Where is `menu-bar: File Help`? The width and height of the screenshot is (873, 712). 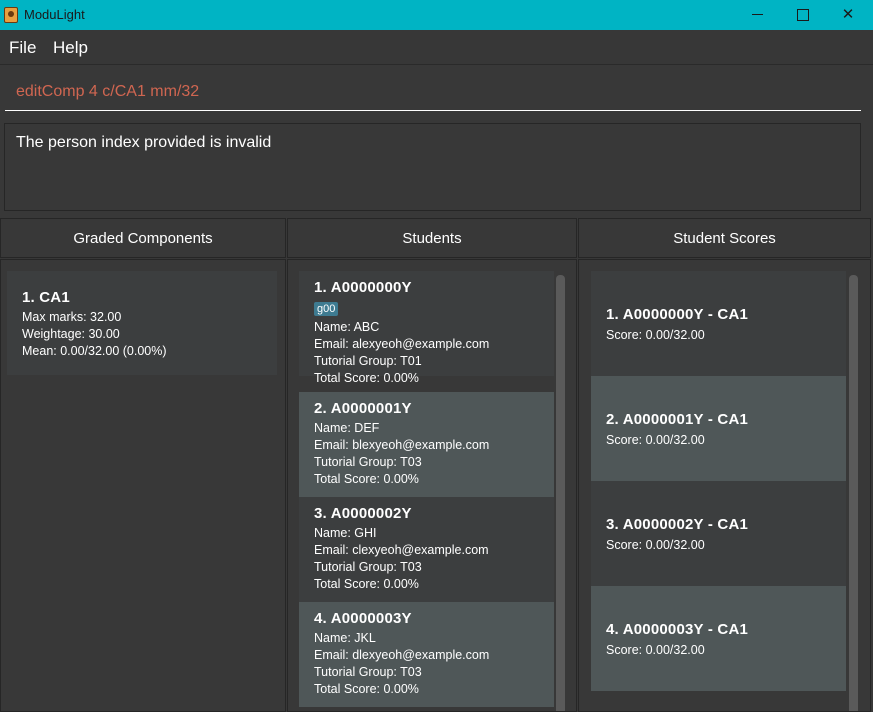 menu-bar: File Help is located at coordinates (436, 47).